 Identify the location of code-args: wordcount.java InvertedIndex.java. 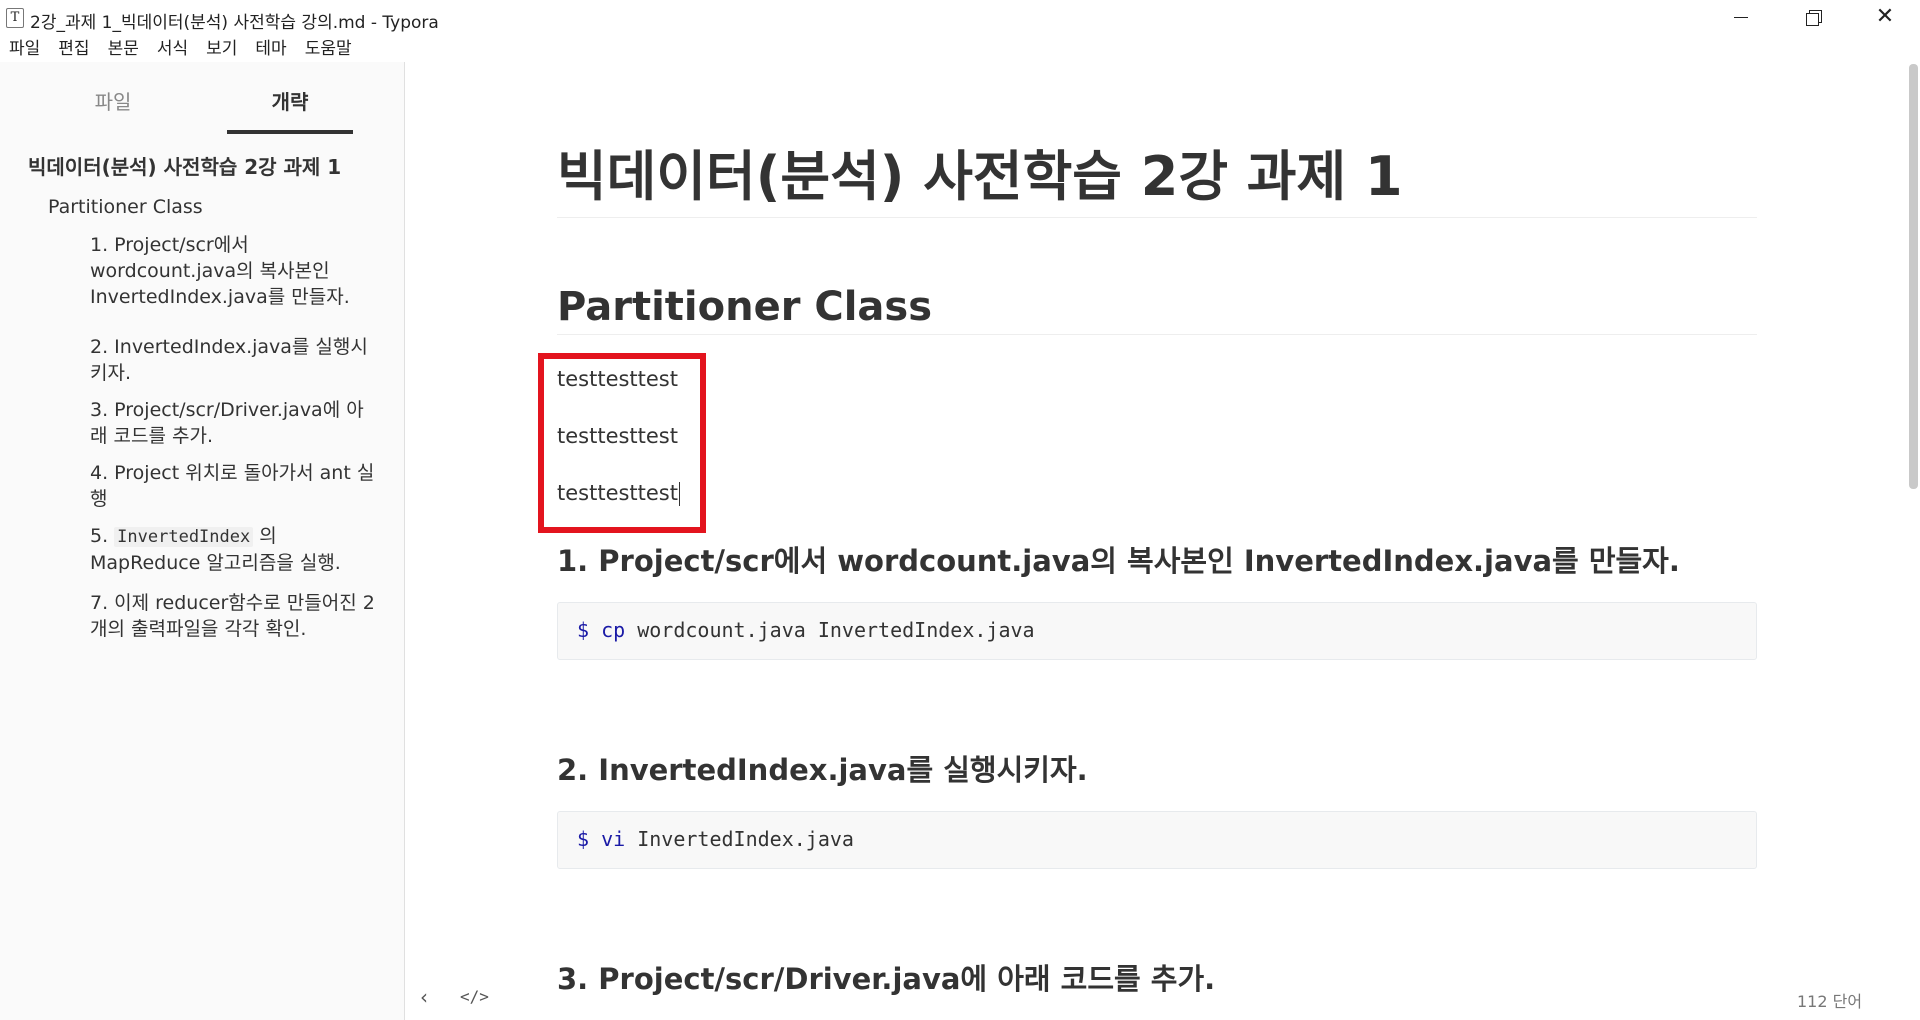
(830, 630).